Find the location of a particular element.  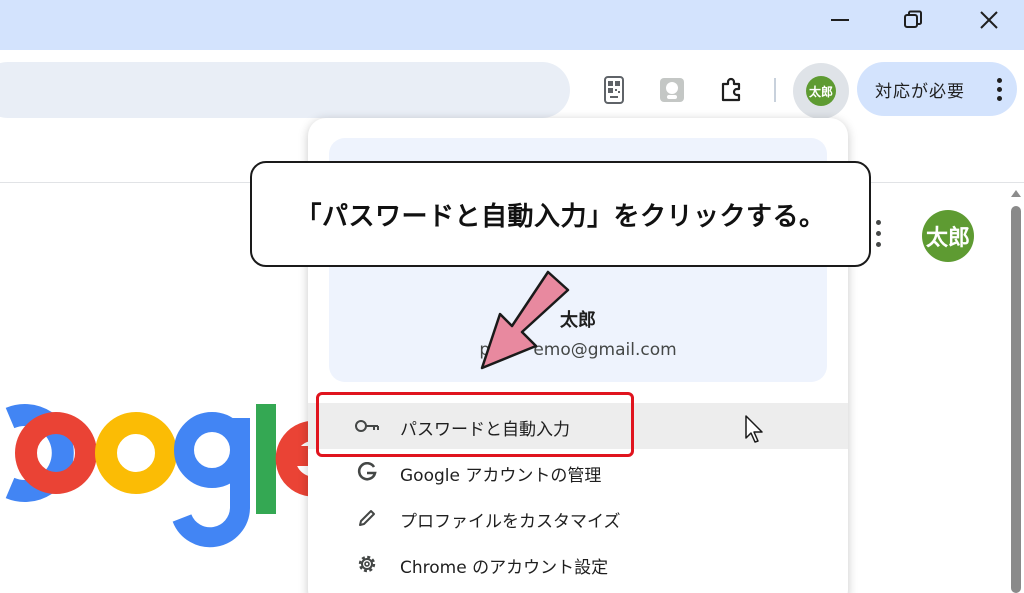

gear-icon is located at coordinates (367, 564).